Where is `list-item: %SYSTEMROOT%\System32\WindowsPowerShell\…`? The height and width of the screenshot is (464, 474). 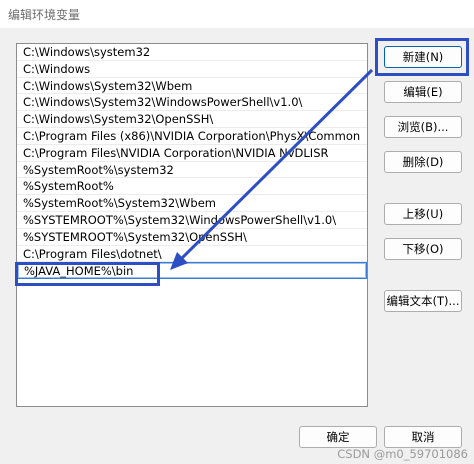
list-item: %SYSTEMROOT%\System32\WindowsPowerShell\… is located at coordinates (192, 220).